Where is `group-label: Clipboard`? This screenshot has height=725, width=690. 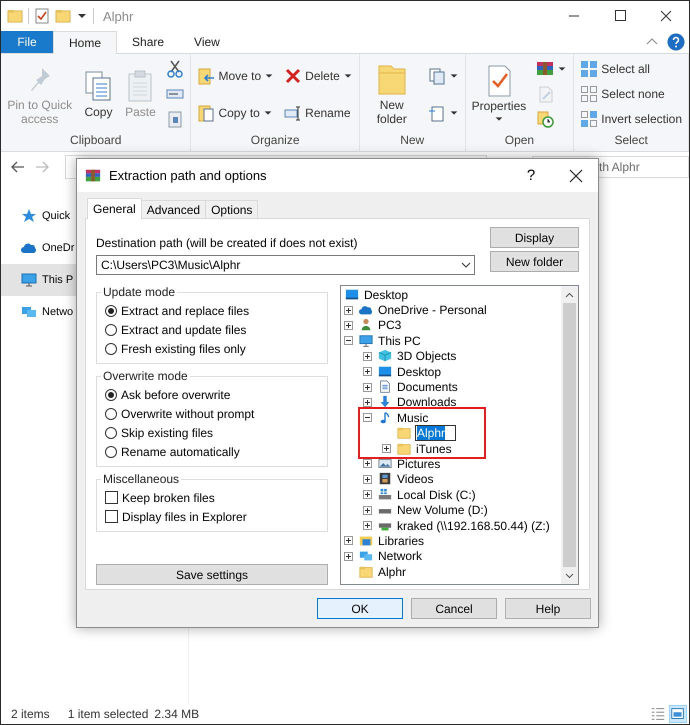 group-label: Clipboard is located at coordinates (95, 140).